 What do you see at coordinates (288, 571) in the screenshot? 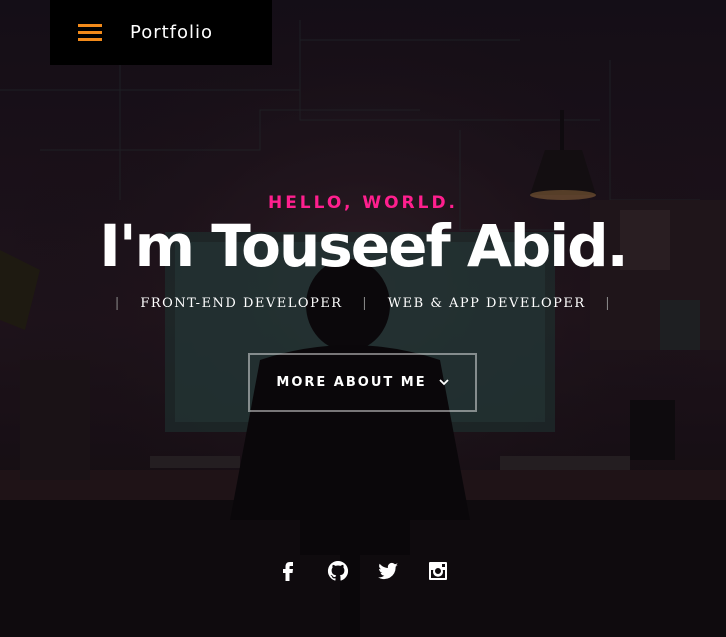
I see `facebook-icon` at bounding box center [288, 571].